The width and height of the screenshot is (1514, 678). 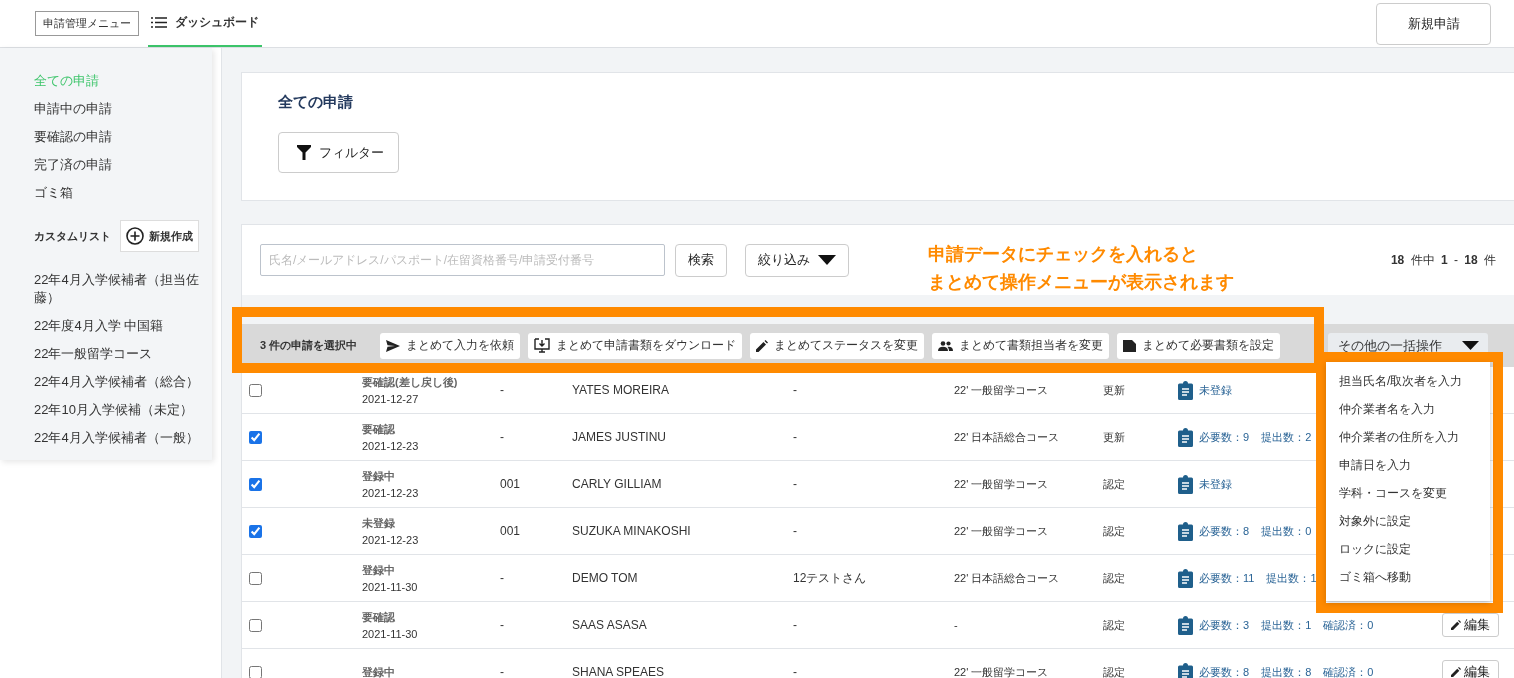 I want to click on sidebar-item: 要確認の申請, so click(x=123, y=142).